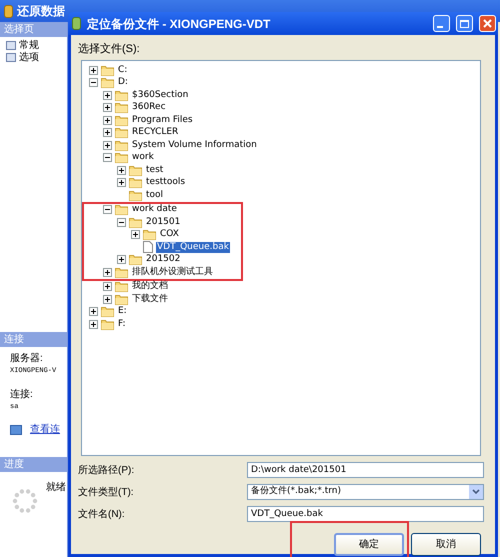 The image size is (500, 557). Describe the element at coordinates (33, 339) in the screenshot. I see `section-header: 连接` at that location.